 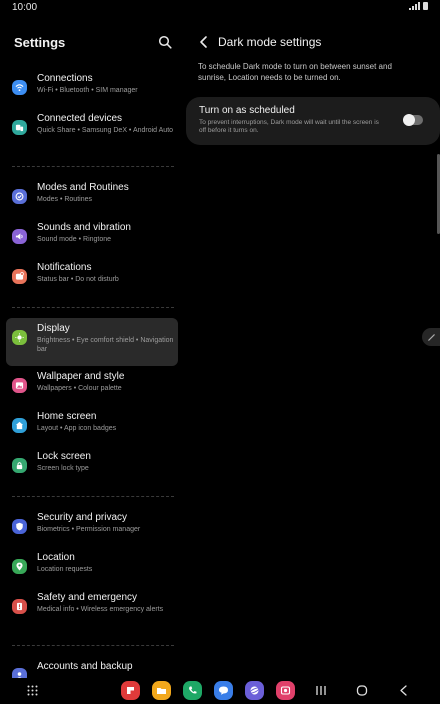 What do you see at coordinates (67, 416) in the screenshot?
I see `settings-item-title: Home screen` at bounding box center [67, 416].